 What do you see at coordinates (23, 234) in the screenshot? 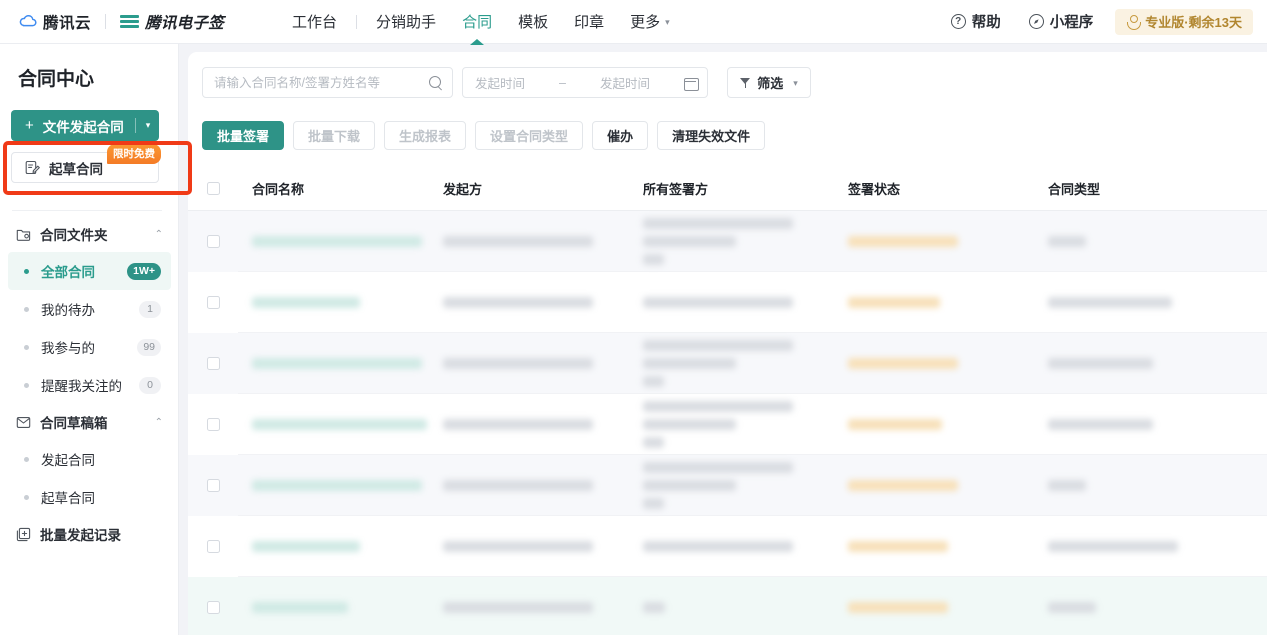
I see `folder-icon` at bounding box center [23, 234].